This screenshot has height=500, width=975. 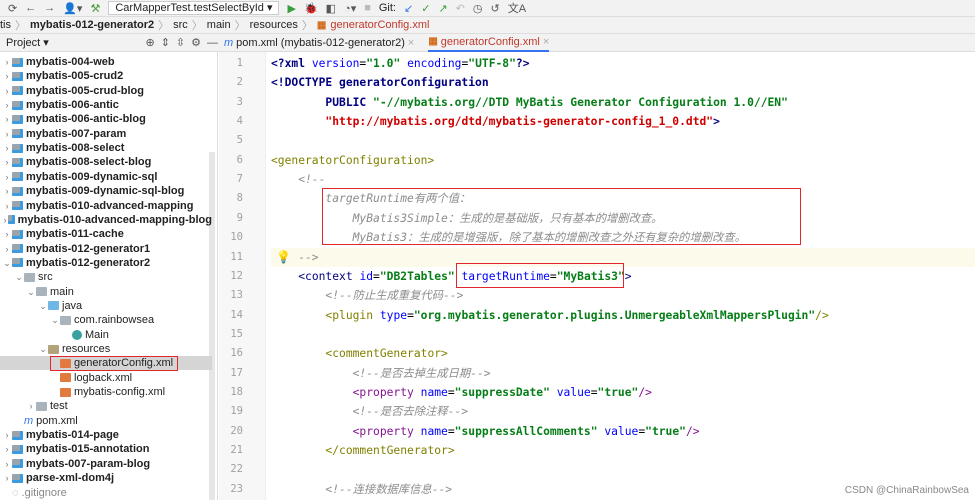 I want to click on tree-item: › mybatis-015-annotation, so click(x=106, y=449).